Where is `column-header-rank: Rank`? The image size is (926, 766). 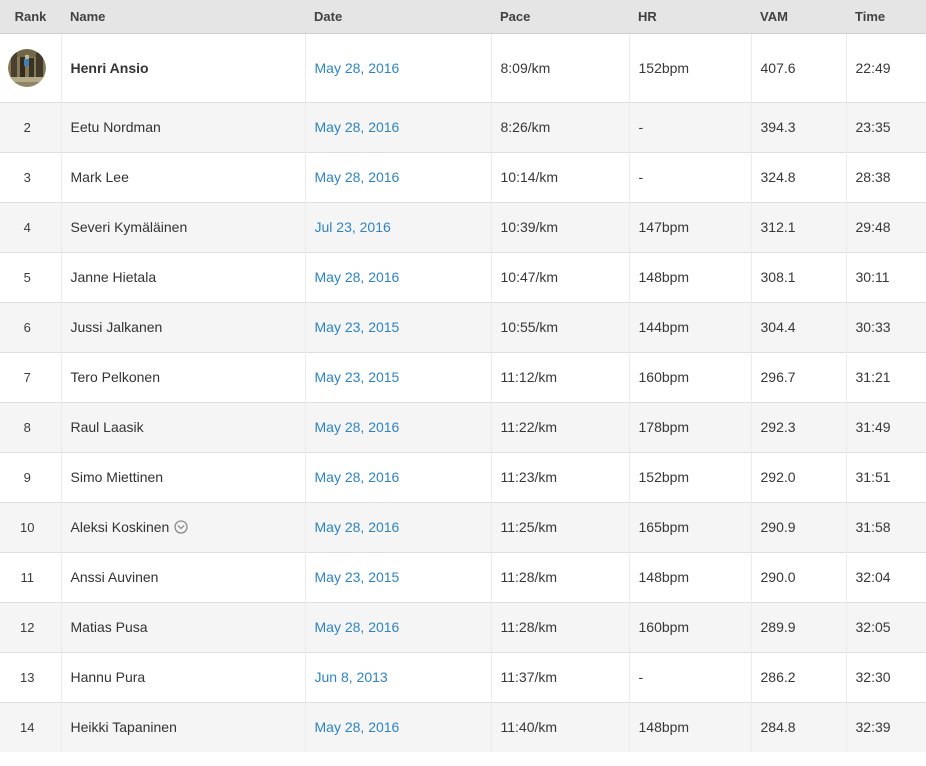 column-header-rank: Rank is located at coordinates (30, 17).